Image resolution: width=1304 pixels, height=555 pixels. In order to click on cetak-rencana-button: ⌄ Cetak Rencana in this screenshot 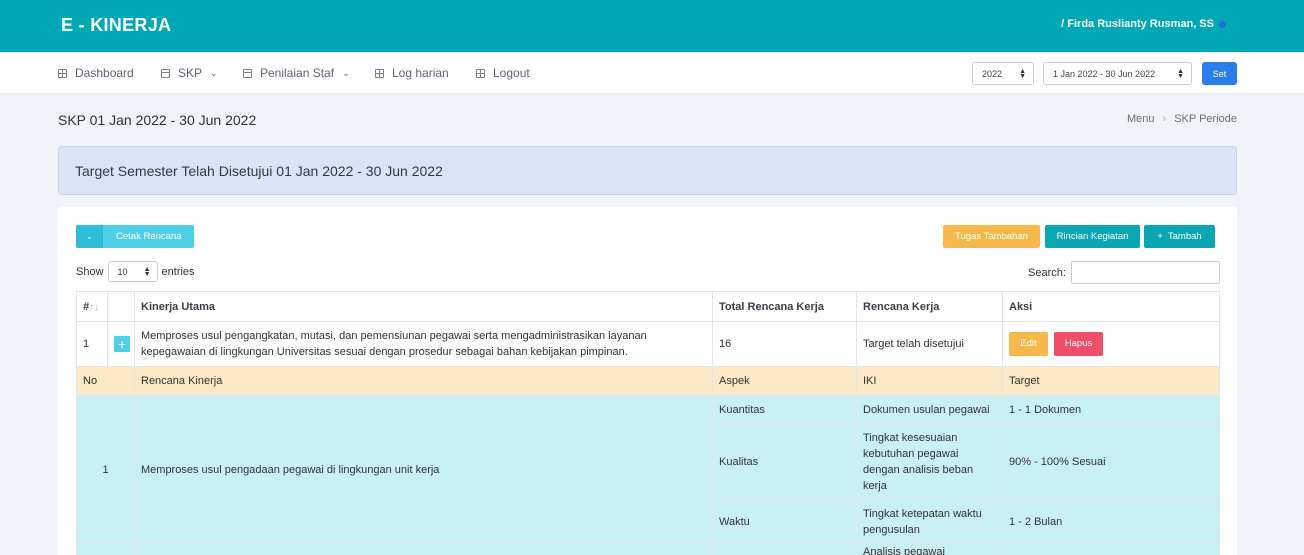, I will do `click(135, 236)`.